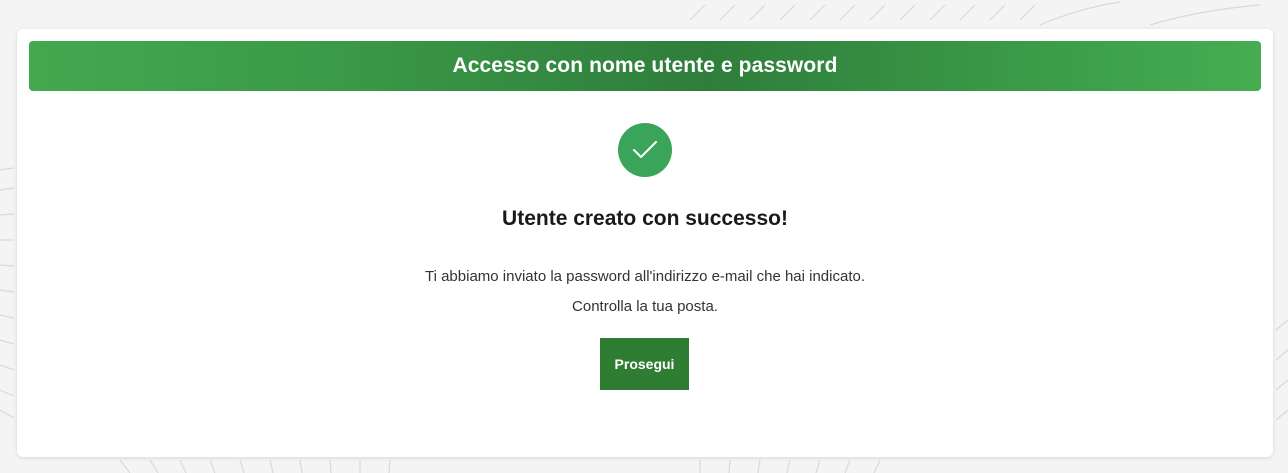  Describe the element at coordinates (645, 218) in the screenshot. I see `success-title: Utente creato con successo!` at that location.